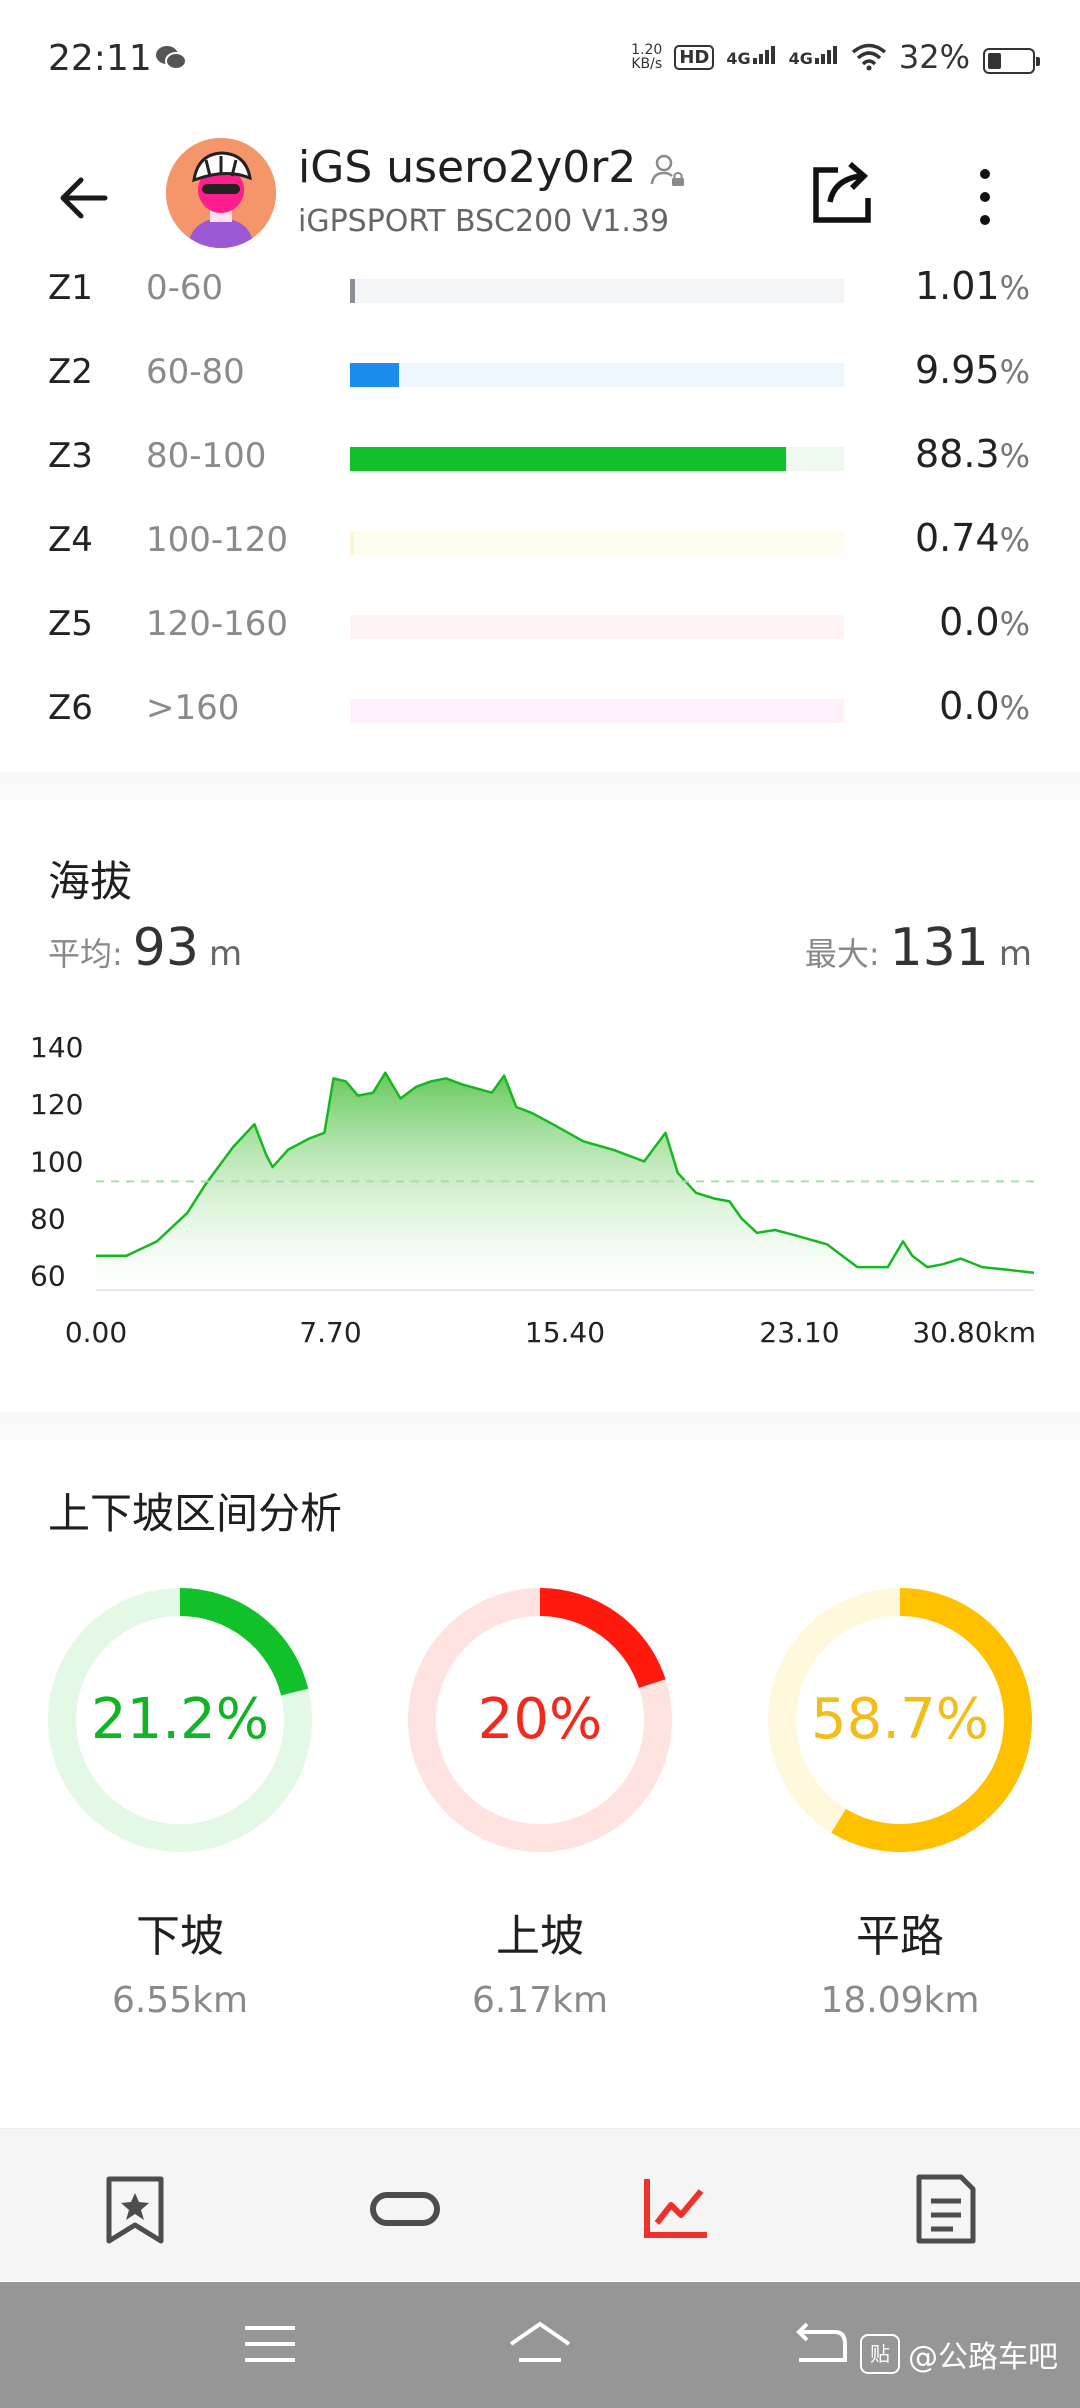 This screenshot has width=1080, height=2408. I want to click on battery-icon, so click(1011, 61).